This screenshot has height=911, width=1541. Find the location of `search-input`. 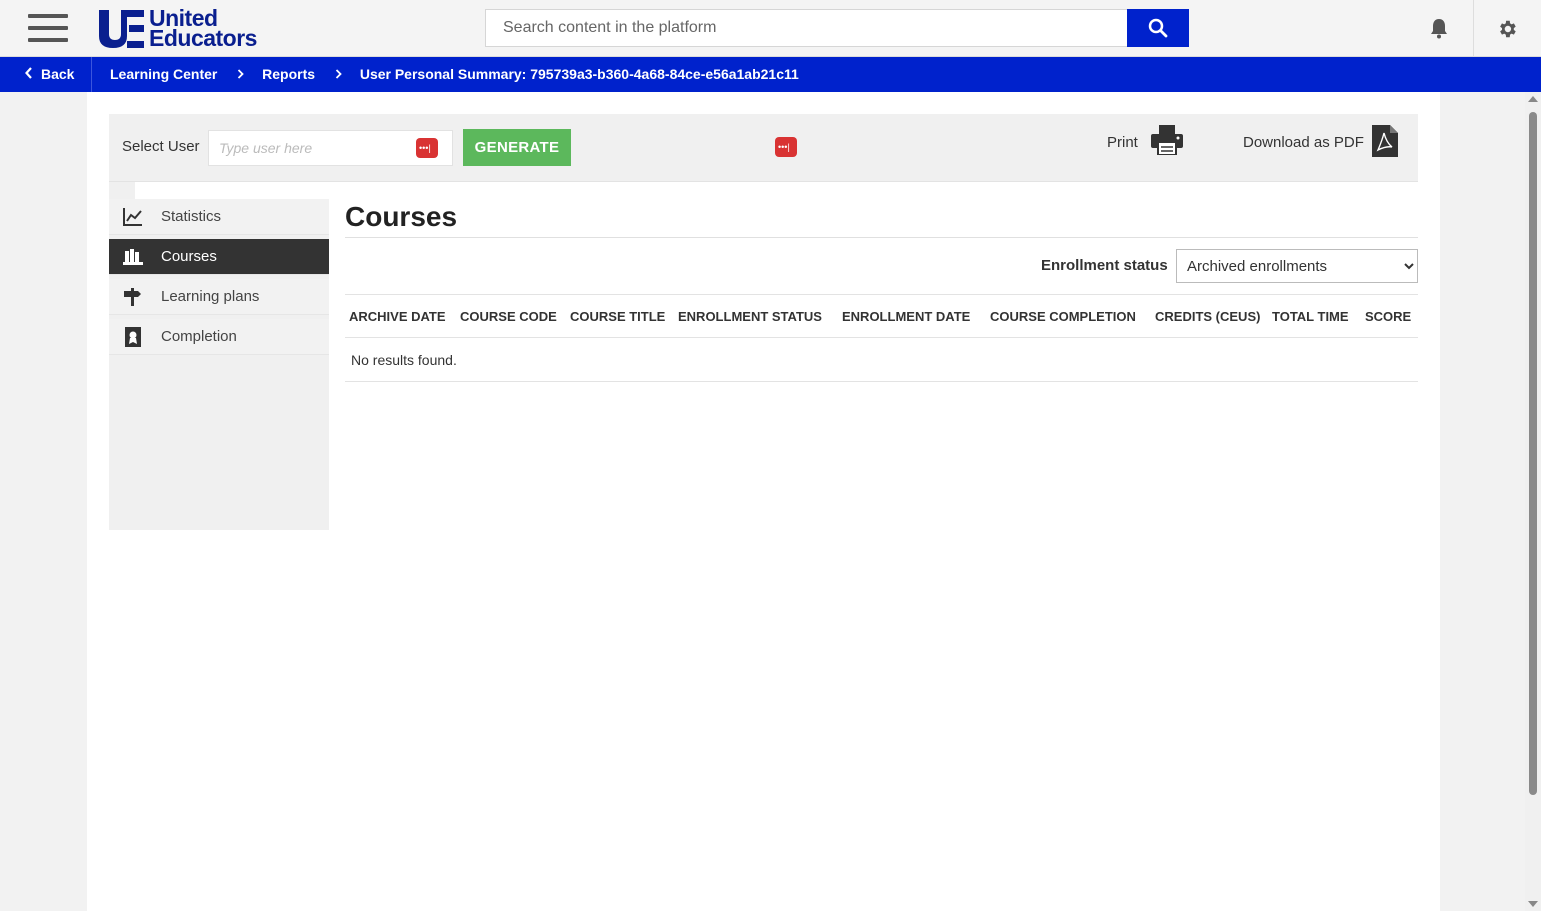

search-input is located at coordinates (806, 28).